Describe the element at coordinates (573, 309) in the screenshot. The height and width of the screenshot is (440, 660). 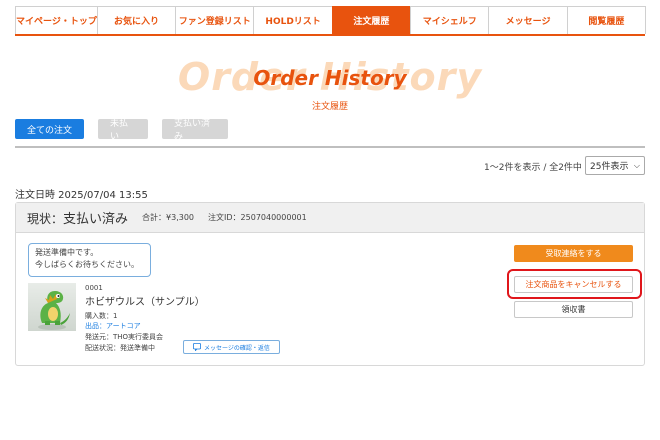
I see `receipt-button: 領収書` at that location.